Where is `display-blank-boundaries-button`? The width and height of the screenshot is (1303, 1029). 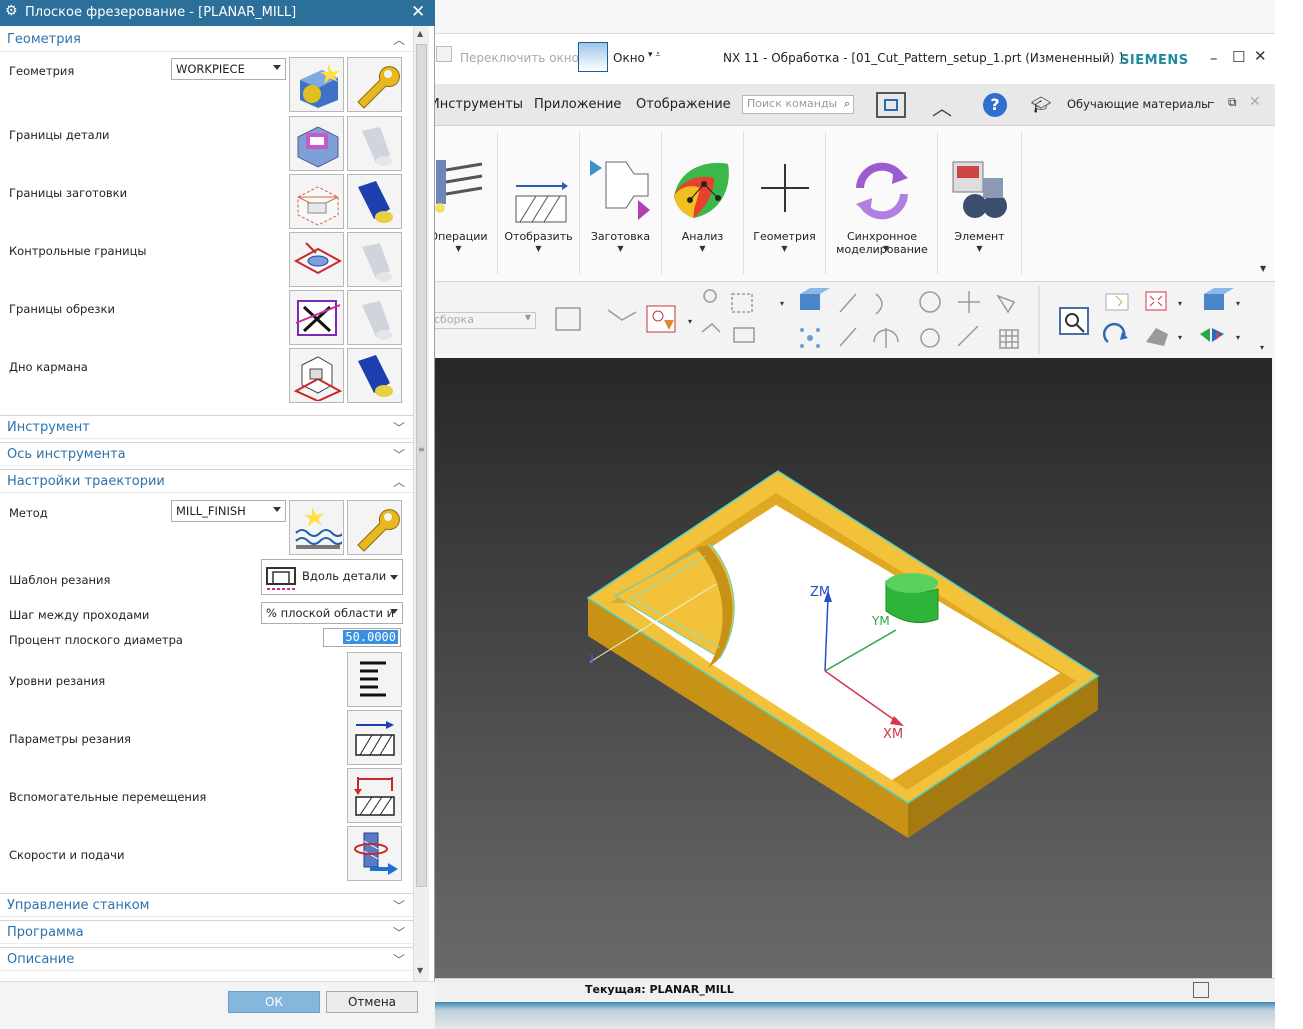 display-blank-boundaries-button is located at coordinates (374, 201).